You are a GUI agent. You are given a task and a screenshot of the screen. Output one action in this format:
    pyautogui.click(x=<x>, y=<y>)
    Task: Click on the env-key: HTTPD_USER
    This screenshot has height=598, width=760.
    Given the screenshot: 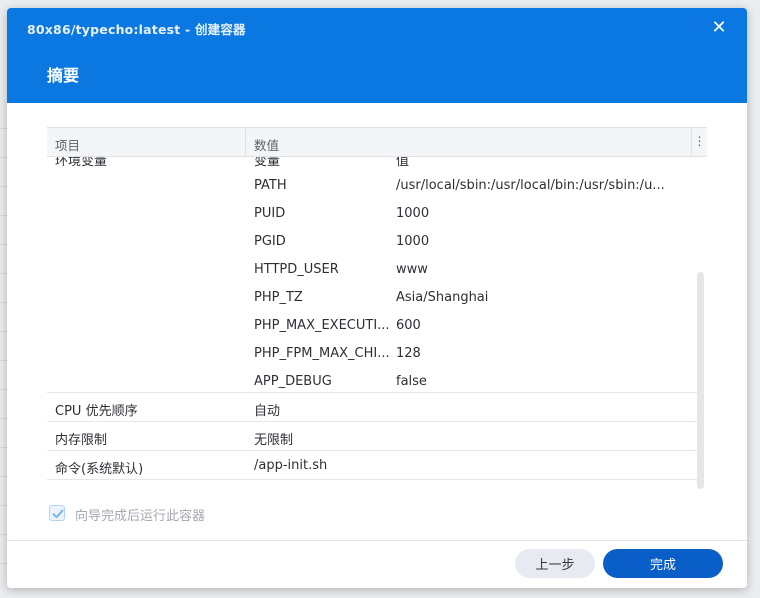 What is the action you would take?
    pyautogui.click(x=296, y=269)
    